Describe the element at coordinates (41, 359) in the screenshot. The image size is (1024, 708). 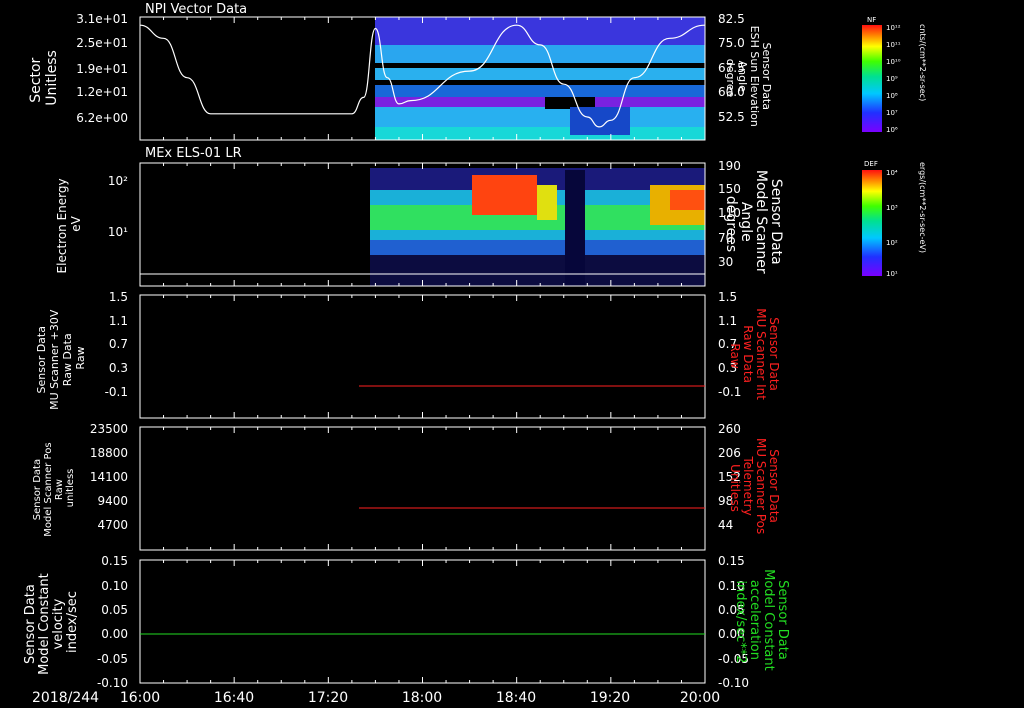
I see `panel3-left-label-line: Sensor Data` at that location.